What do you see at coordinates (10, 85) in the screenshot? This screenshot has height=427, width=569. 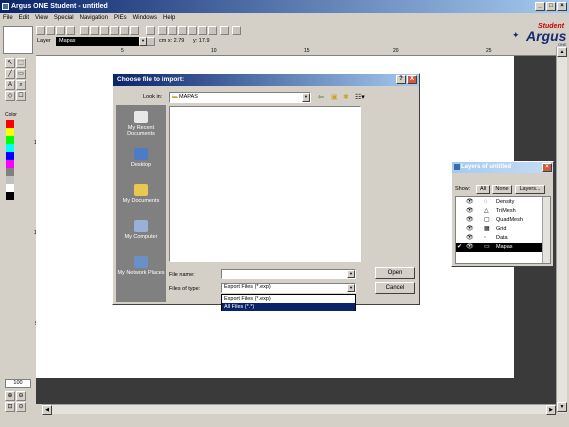 I see `text-tool-icon: A` at bounding box center [10, 85].